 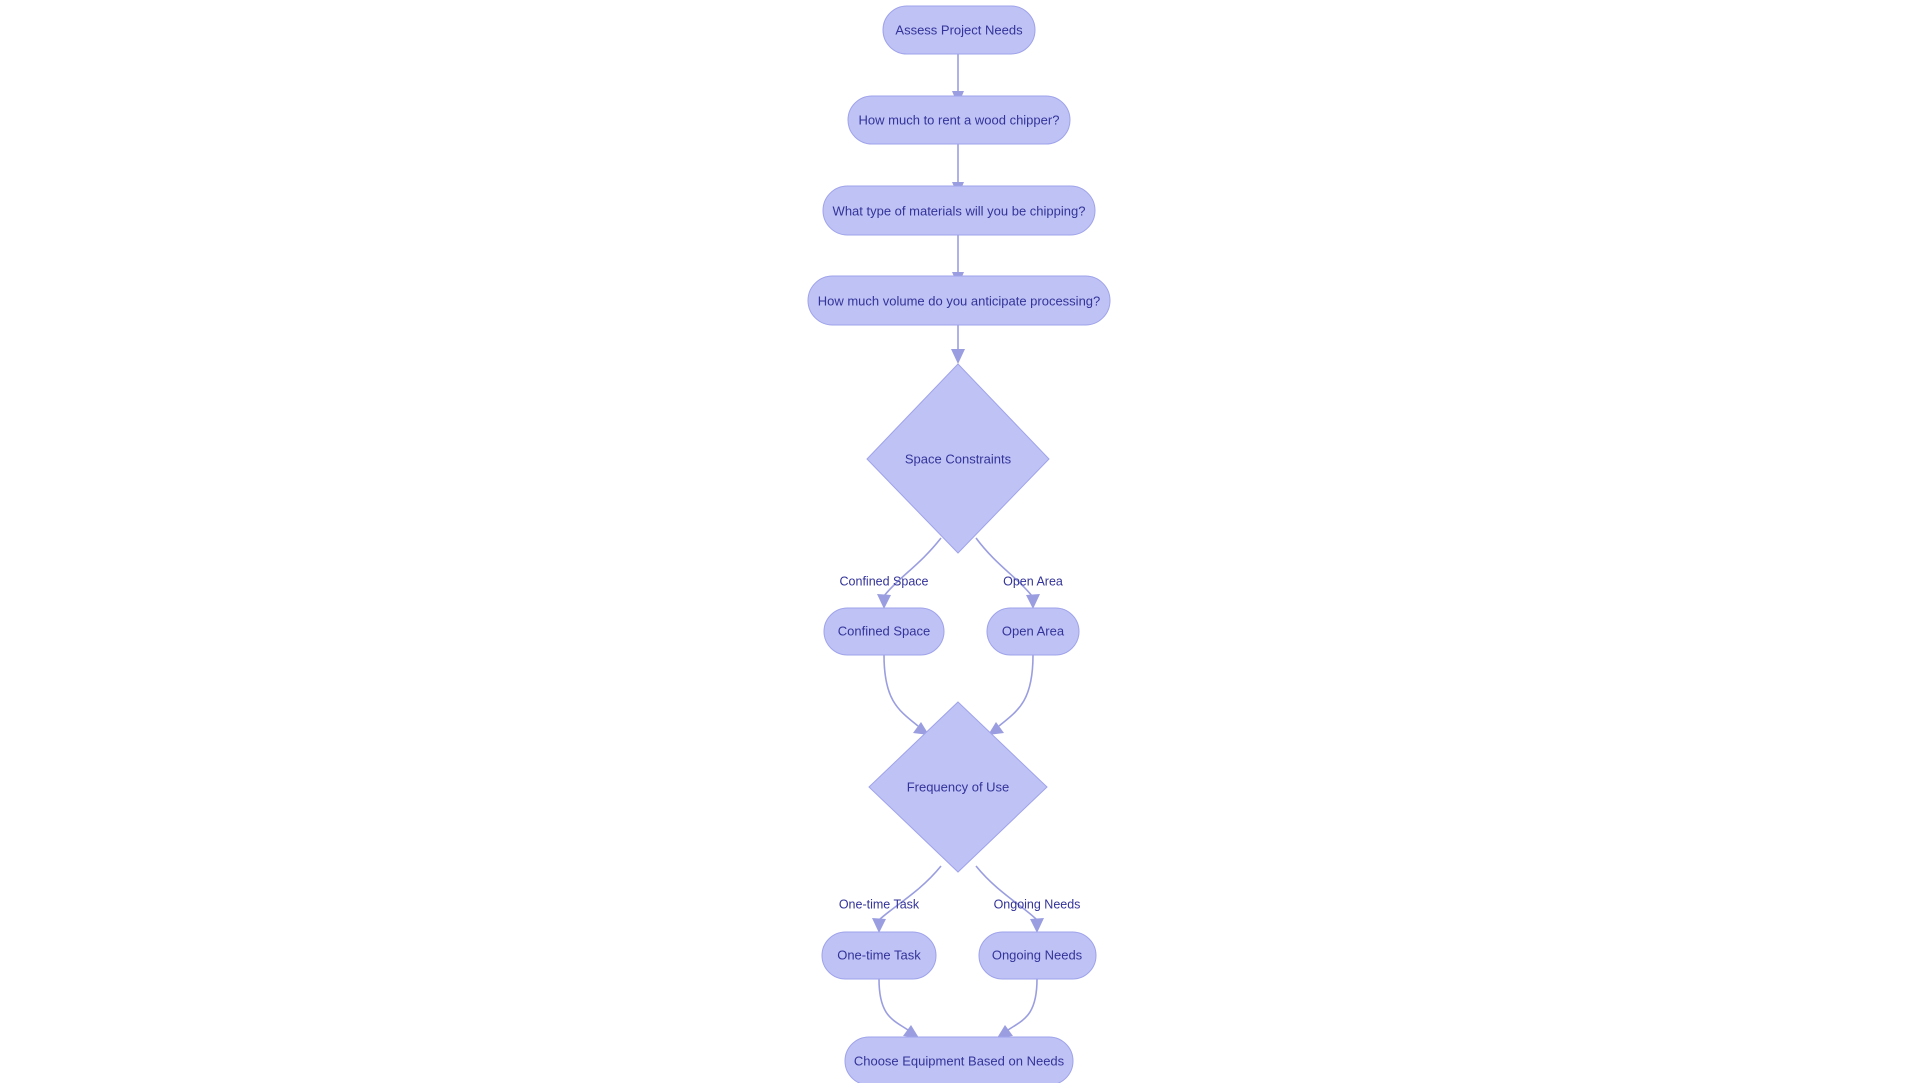 I want to click on node-how-much-to-rent: How much to rent a wood chipper?, so click(x=959, y=120).